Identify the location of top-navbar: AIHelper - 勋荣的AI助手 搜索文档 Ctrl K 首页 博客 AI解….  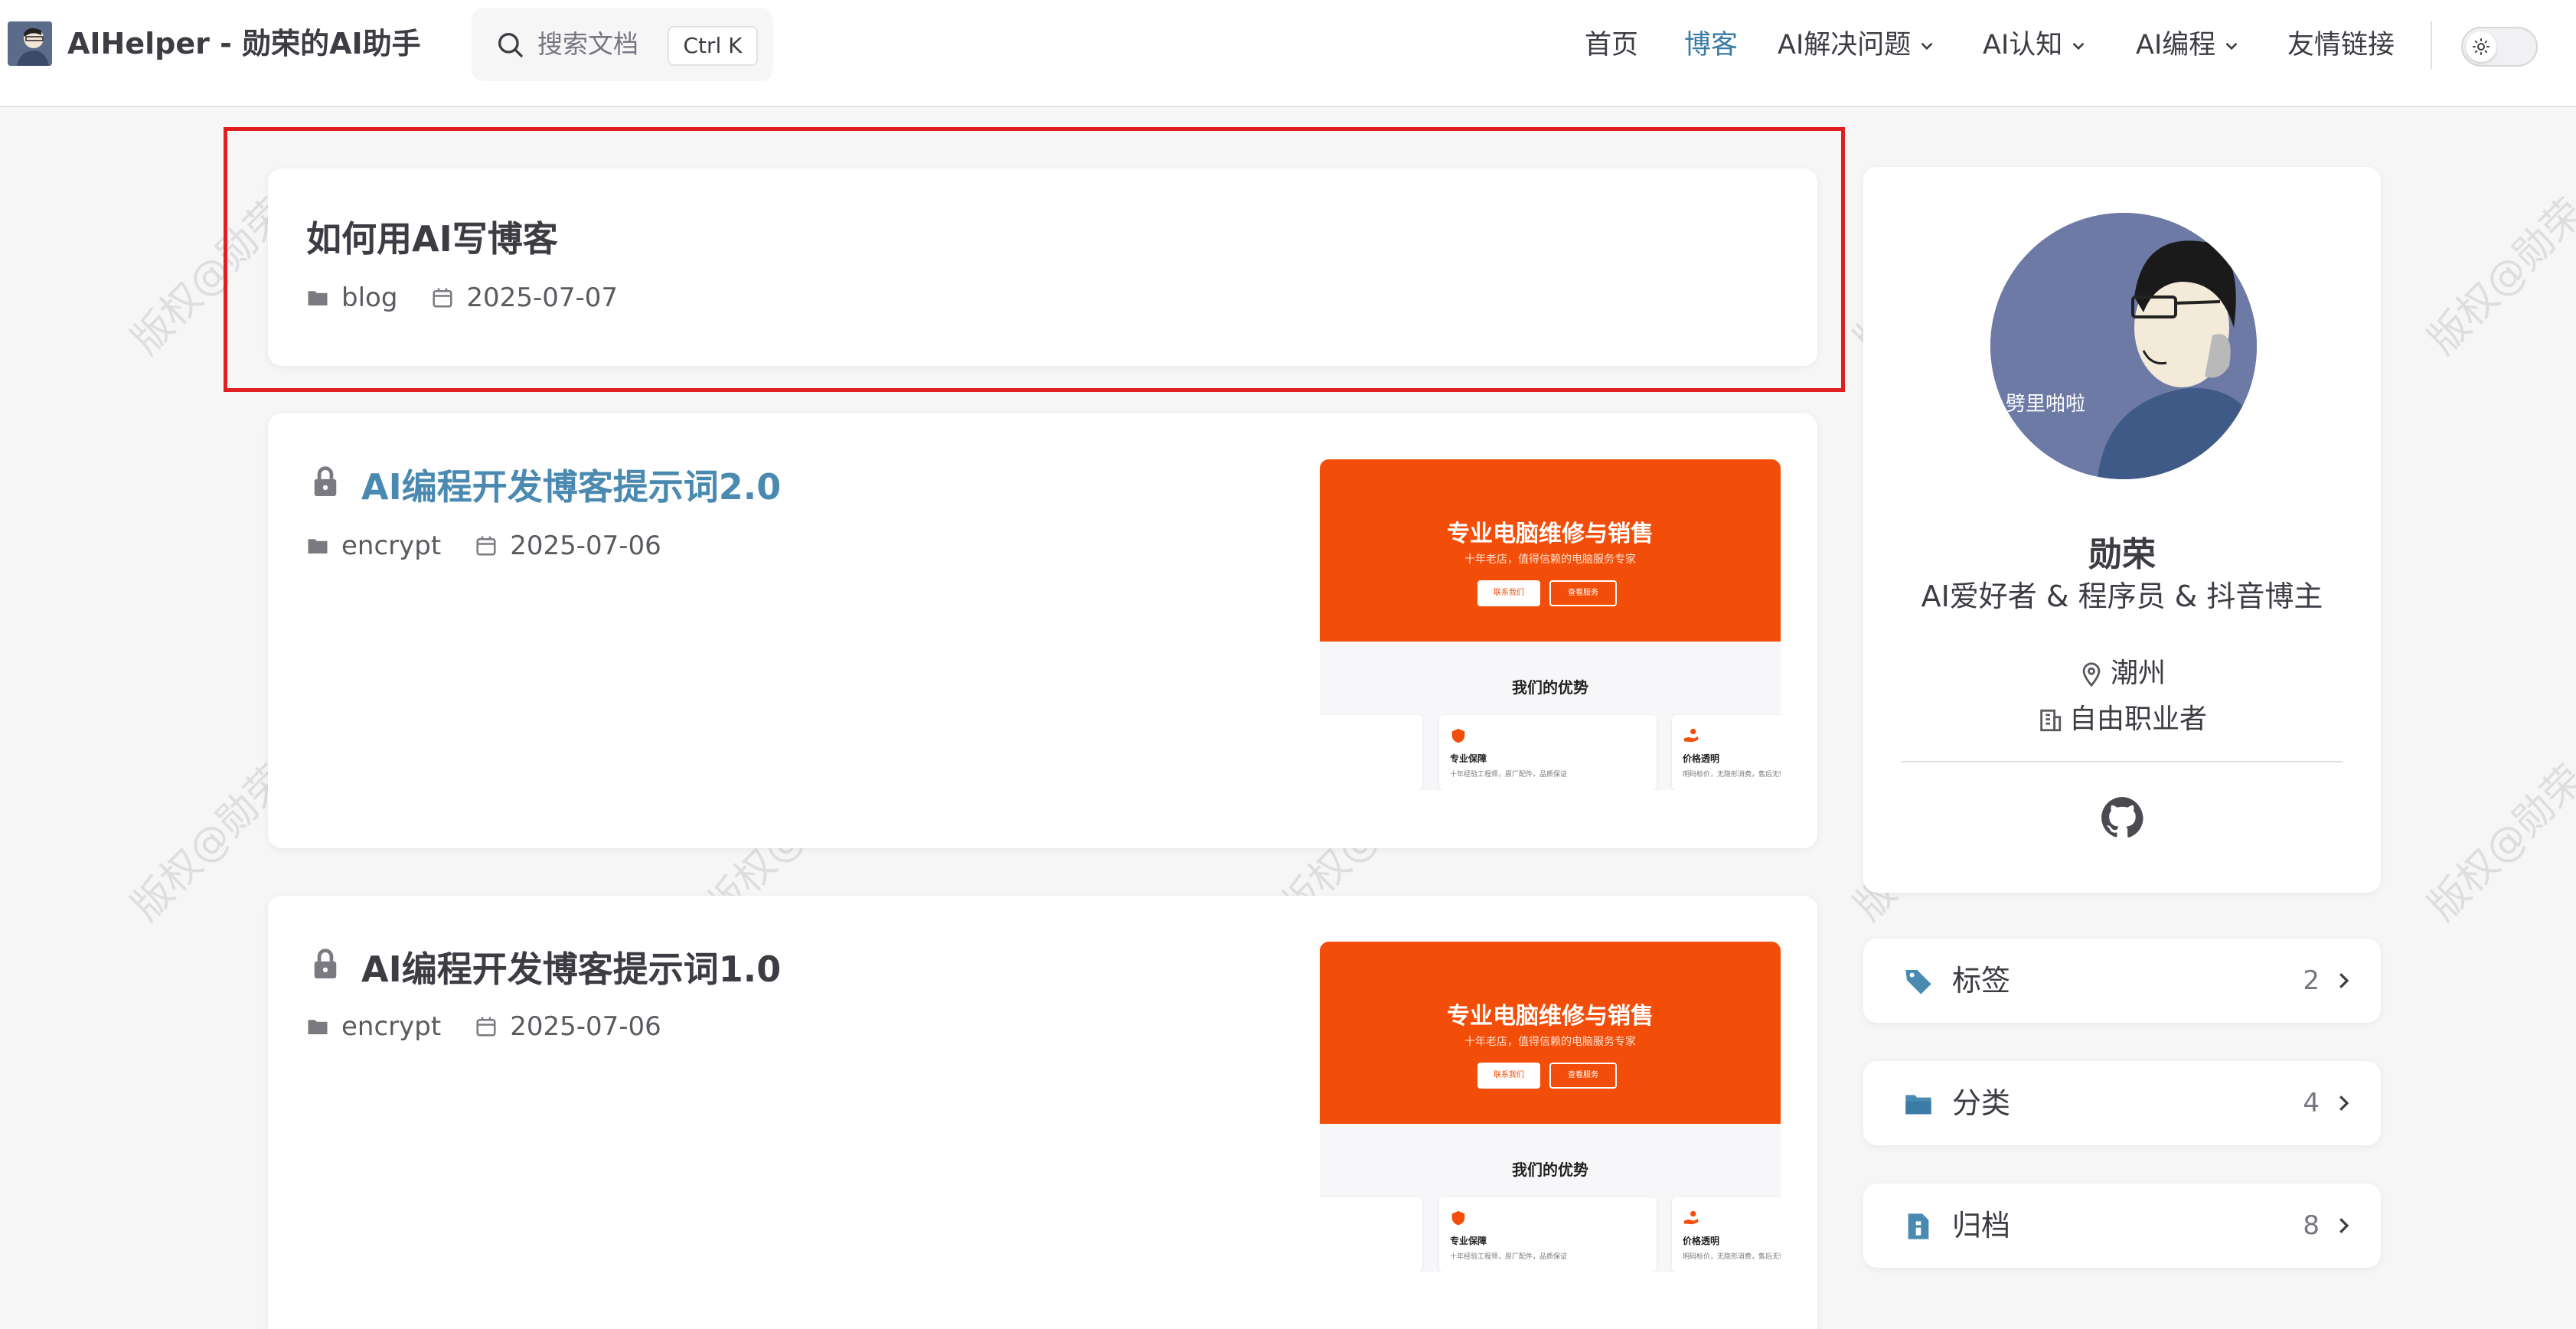
(1288, 54).